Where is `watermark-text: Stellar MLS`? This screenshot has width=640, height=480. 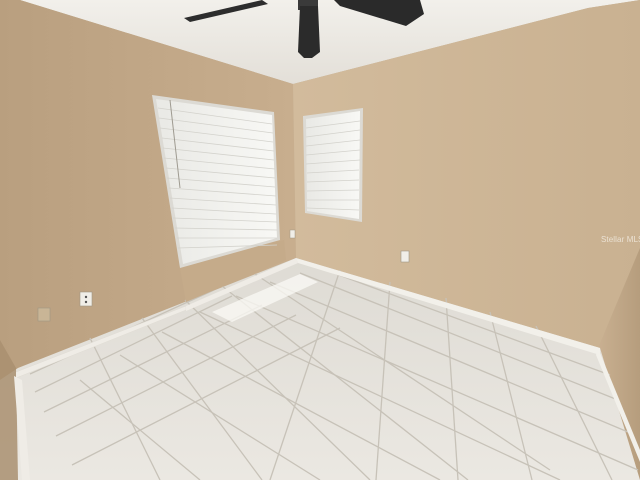 watermark-text: Stellar MLS is located at coordinates (620, 239).